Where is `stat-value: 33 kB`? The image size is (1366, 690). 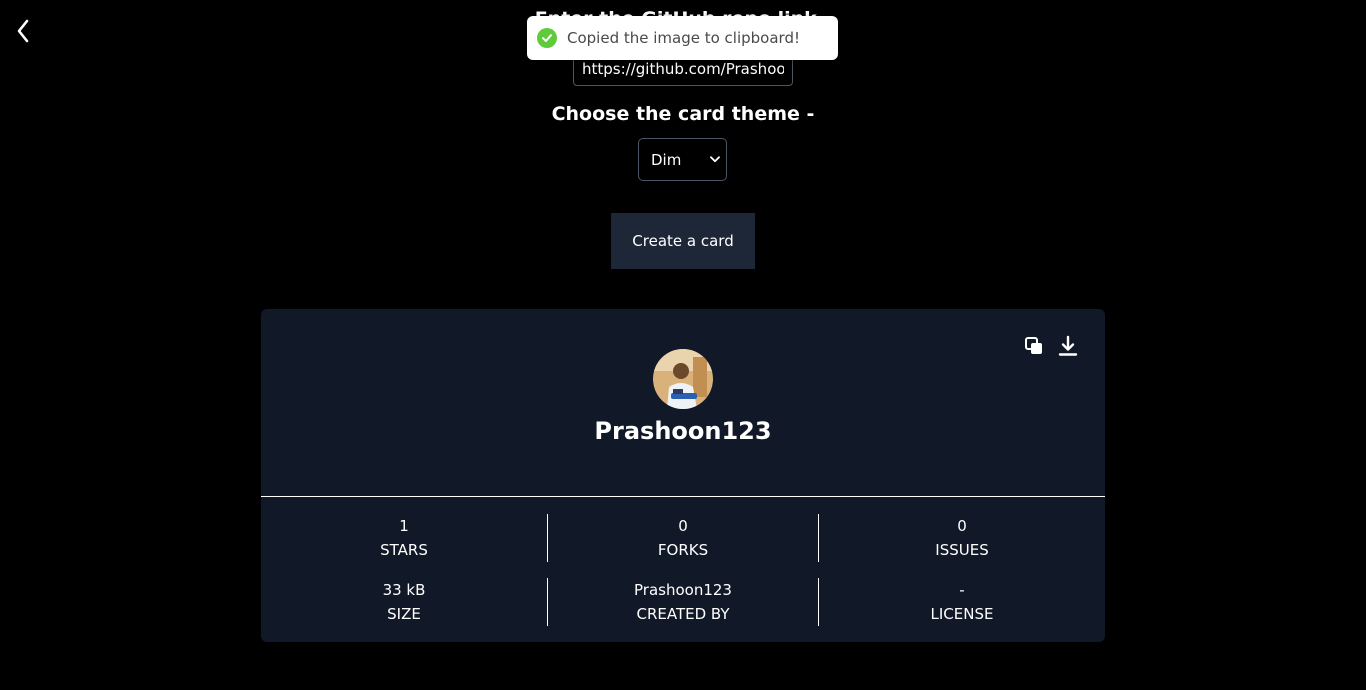 stat-value: 33 kB is located at coordinates (404, 590).